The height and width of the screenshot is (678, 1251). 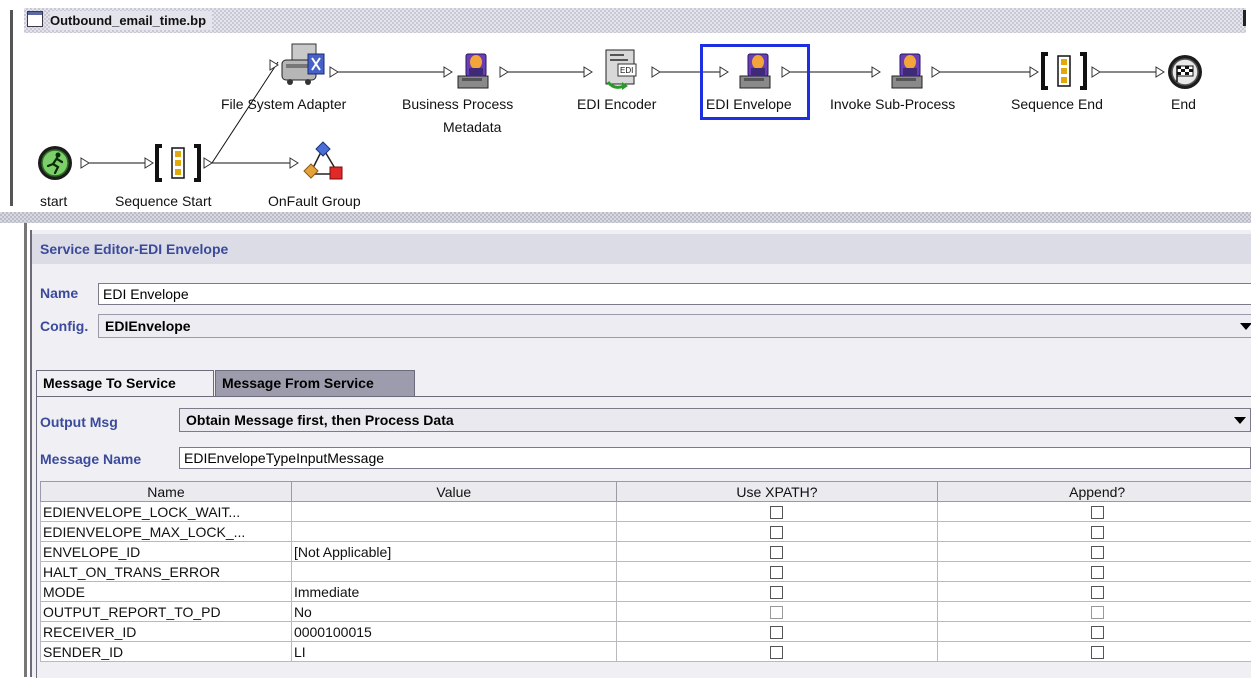 I want to click on table-header-row: Name Value Use XPATH? Append?, so click(x=646, y=492).